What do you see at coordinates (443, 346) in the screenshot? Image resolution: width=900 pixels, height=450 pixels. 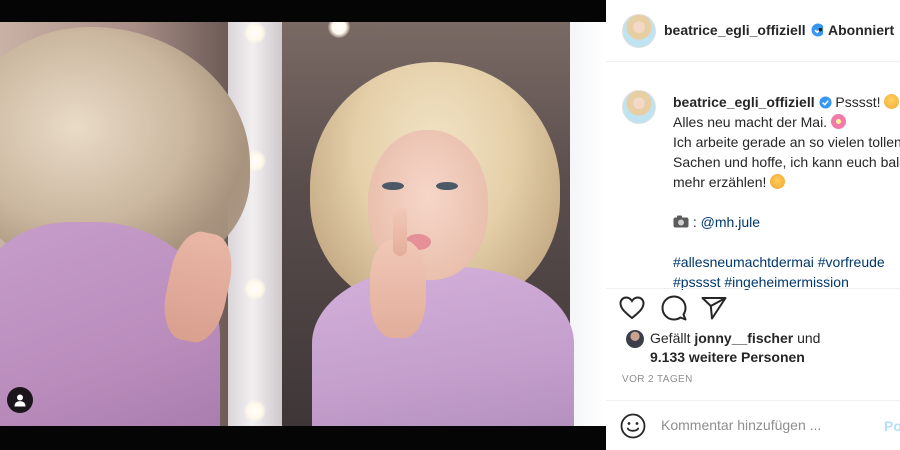 I see `reflection-sweater` at bounding box center [443, 346].